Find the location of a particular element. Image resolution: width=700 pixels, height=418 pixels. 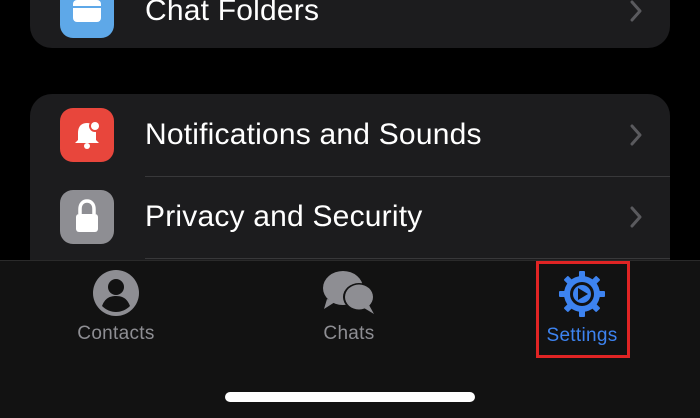

gear-icon is located at coordinates (582, 294).